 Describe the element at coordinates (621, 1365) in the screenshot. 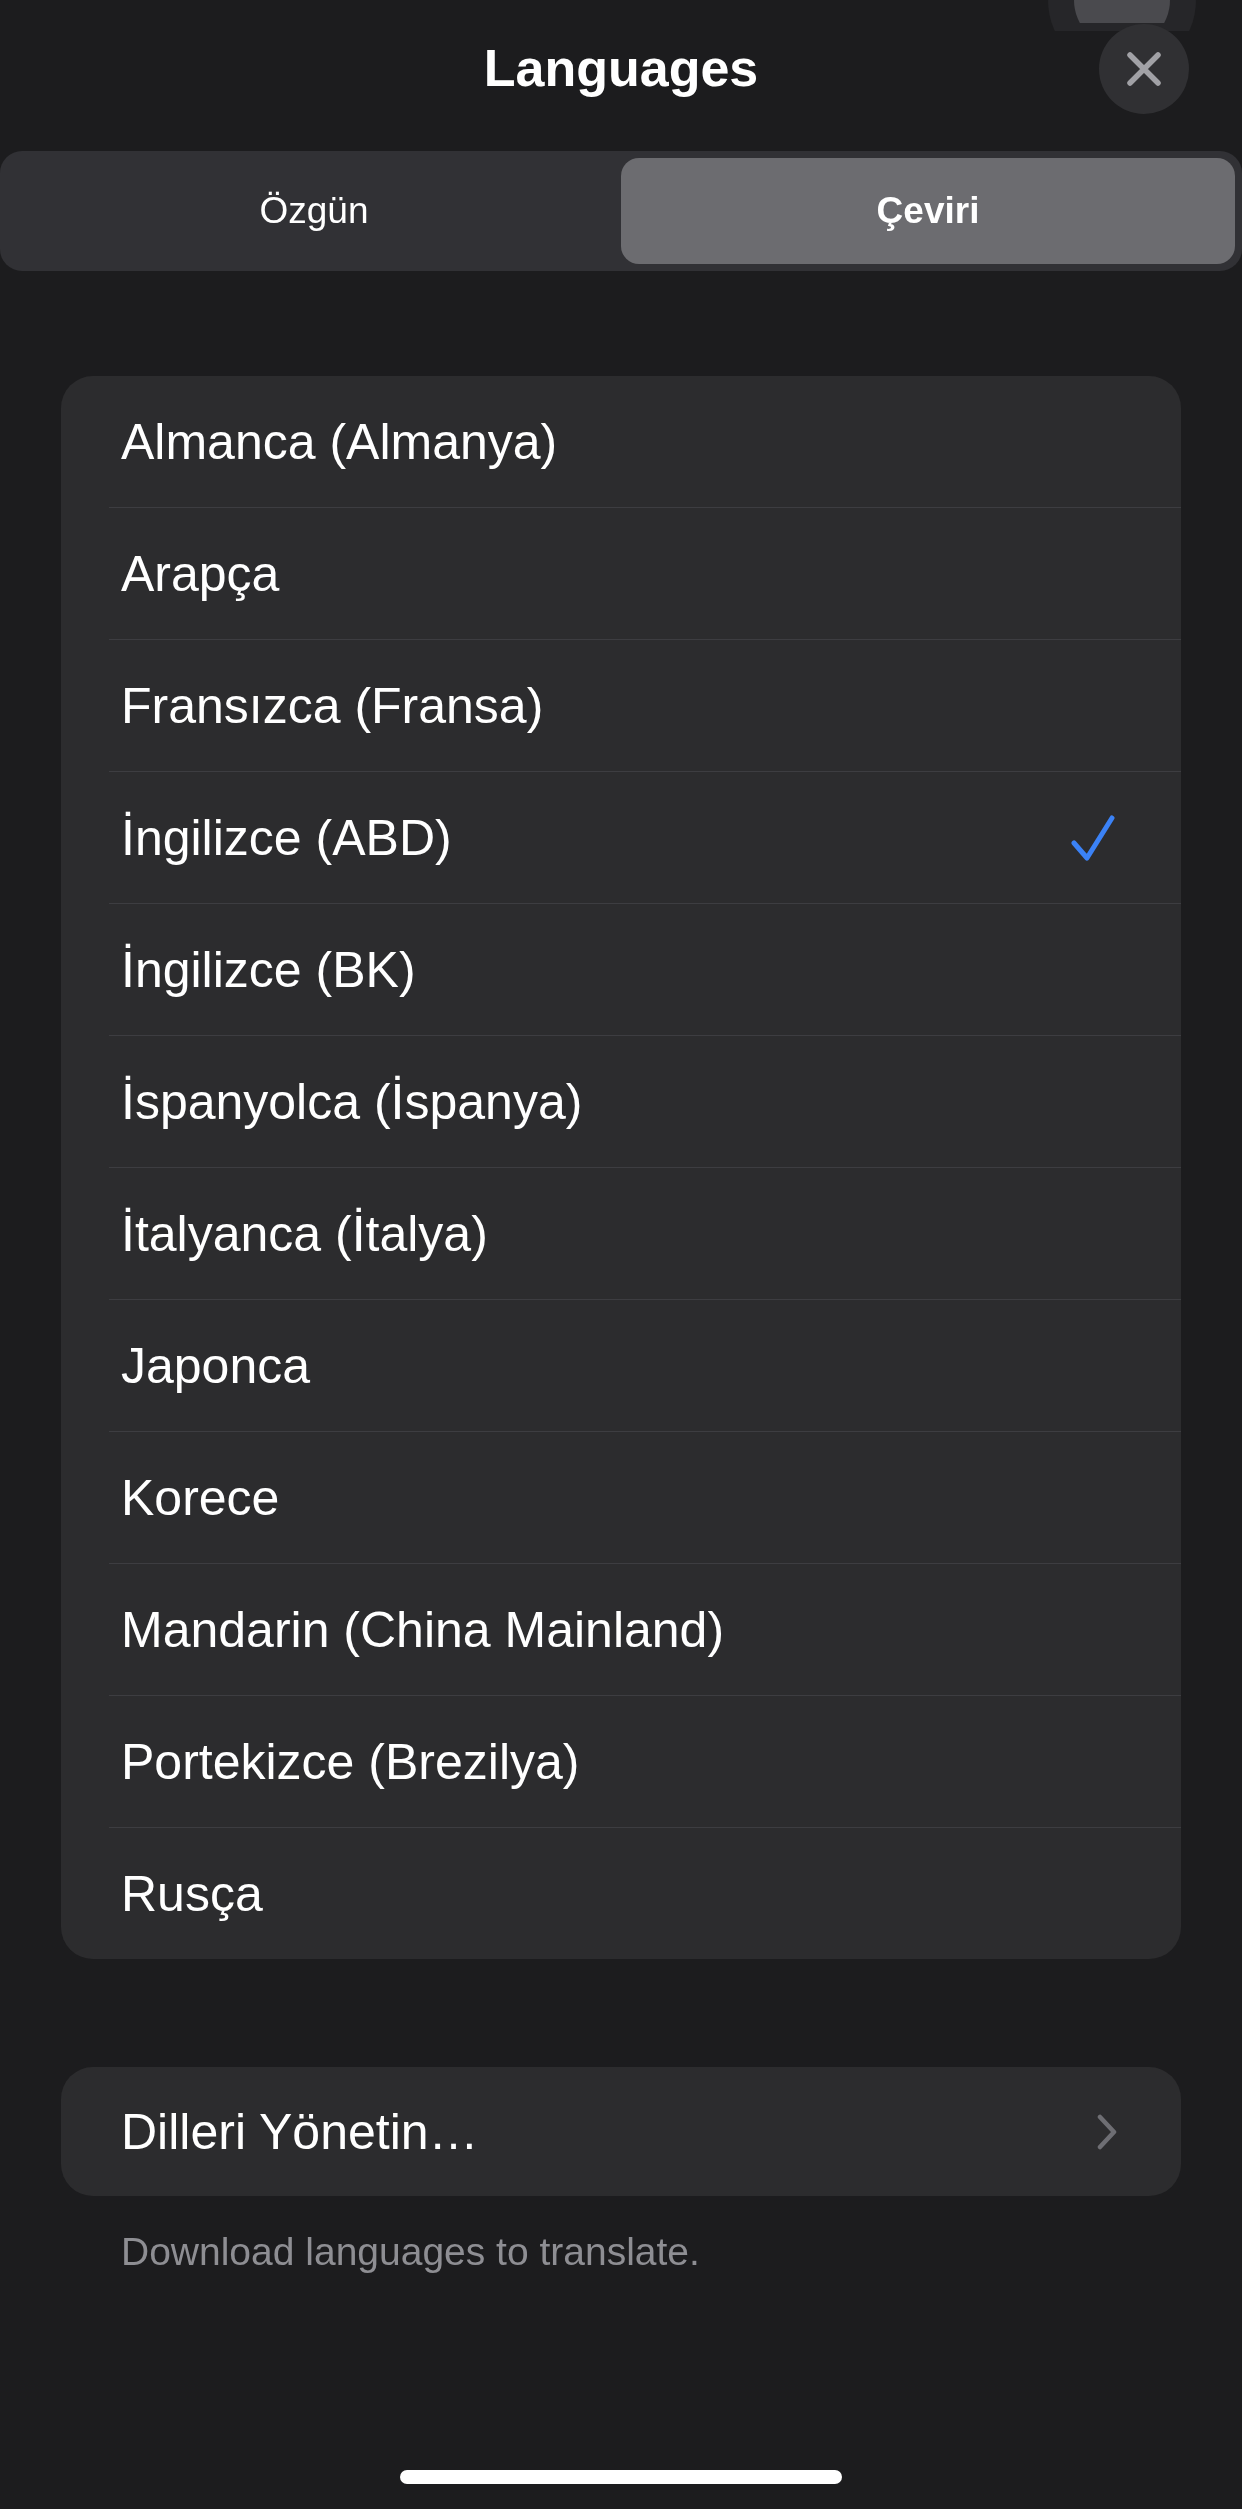

I see `language-row: Japonca` at that location.